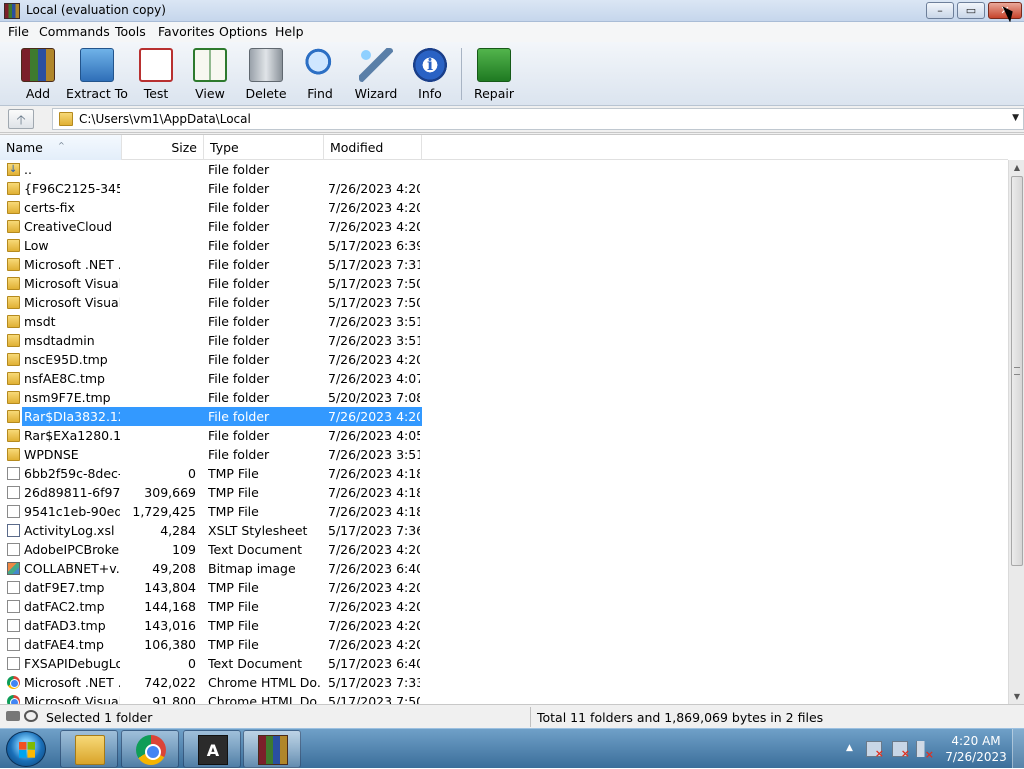 The height and width of the screenshot is (769, 1024). Describe the element at coordinates (186, 31) in the screenshot. I see `menu-favorites: Favorites` at that location.